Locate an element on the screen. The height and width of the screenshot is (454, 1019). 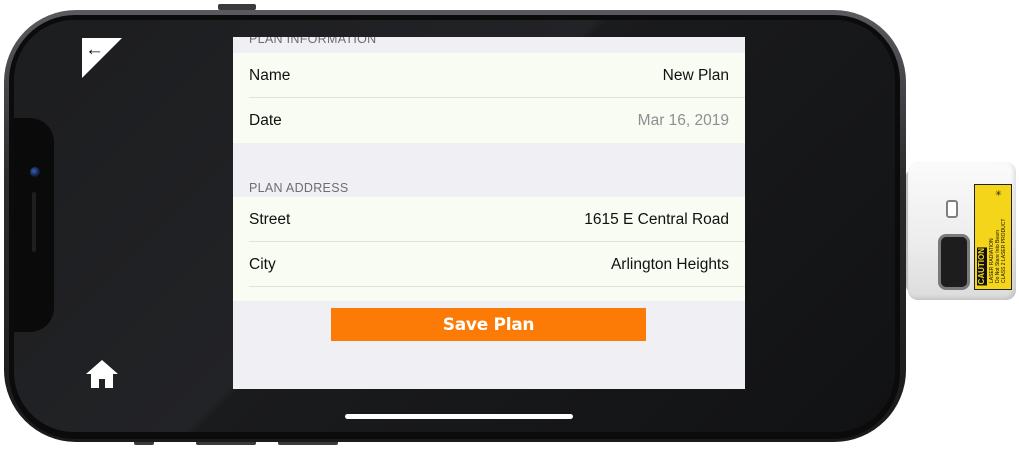
earpiece-speaker is located at coordinates (34, 222).